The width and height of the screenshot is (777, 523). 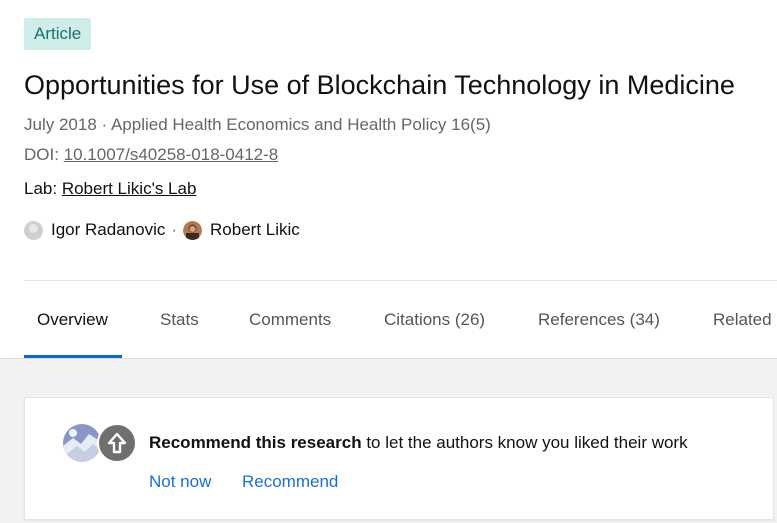 What do you see at coordinates (255, 230) in the screenshot?
I see `author-name: Robert Likic` at bounding box center [255, 230].